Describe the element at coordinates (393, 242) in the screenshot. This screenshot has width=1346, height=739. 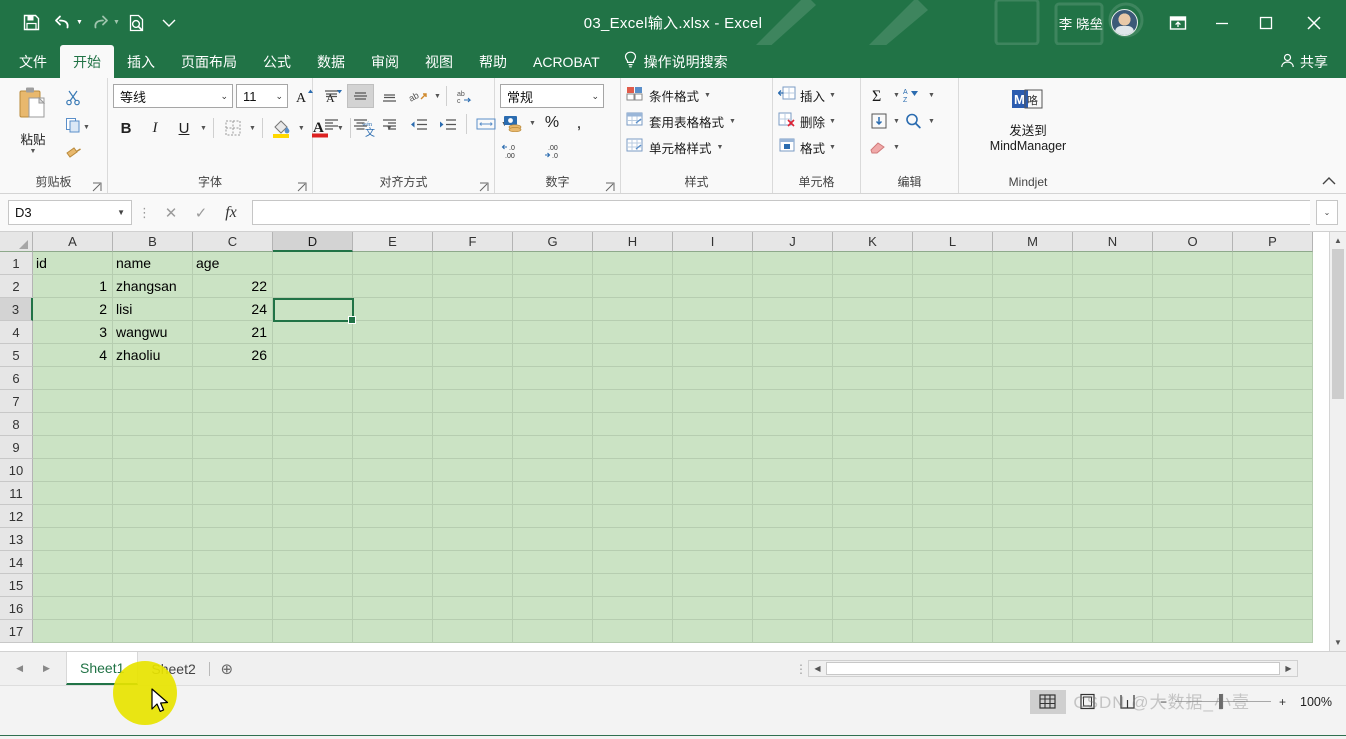
I see `column-header-E: E` at that location.